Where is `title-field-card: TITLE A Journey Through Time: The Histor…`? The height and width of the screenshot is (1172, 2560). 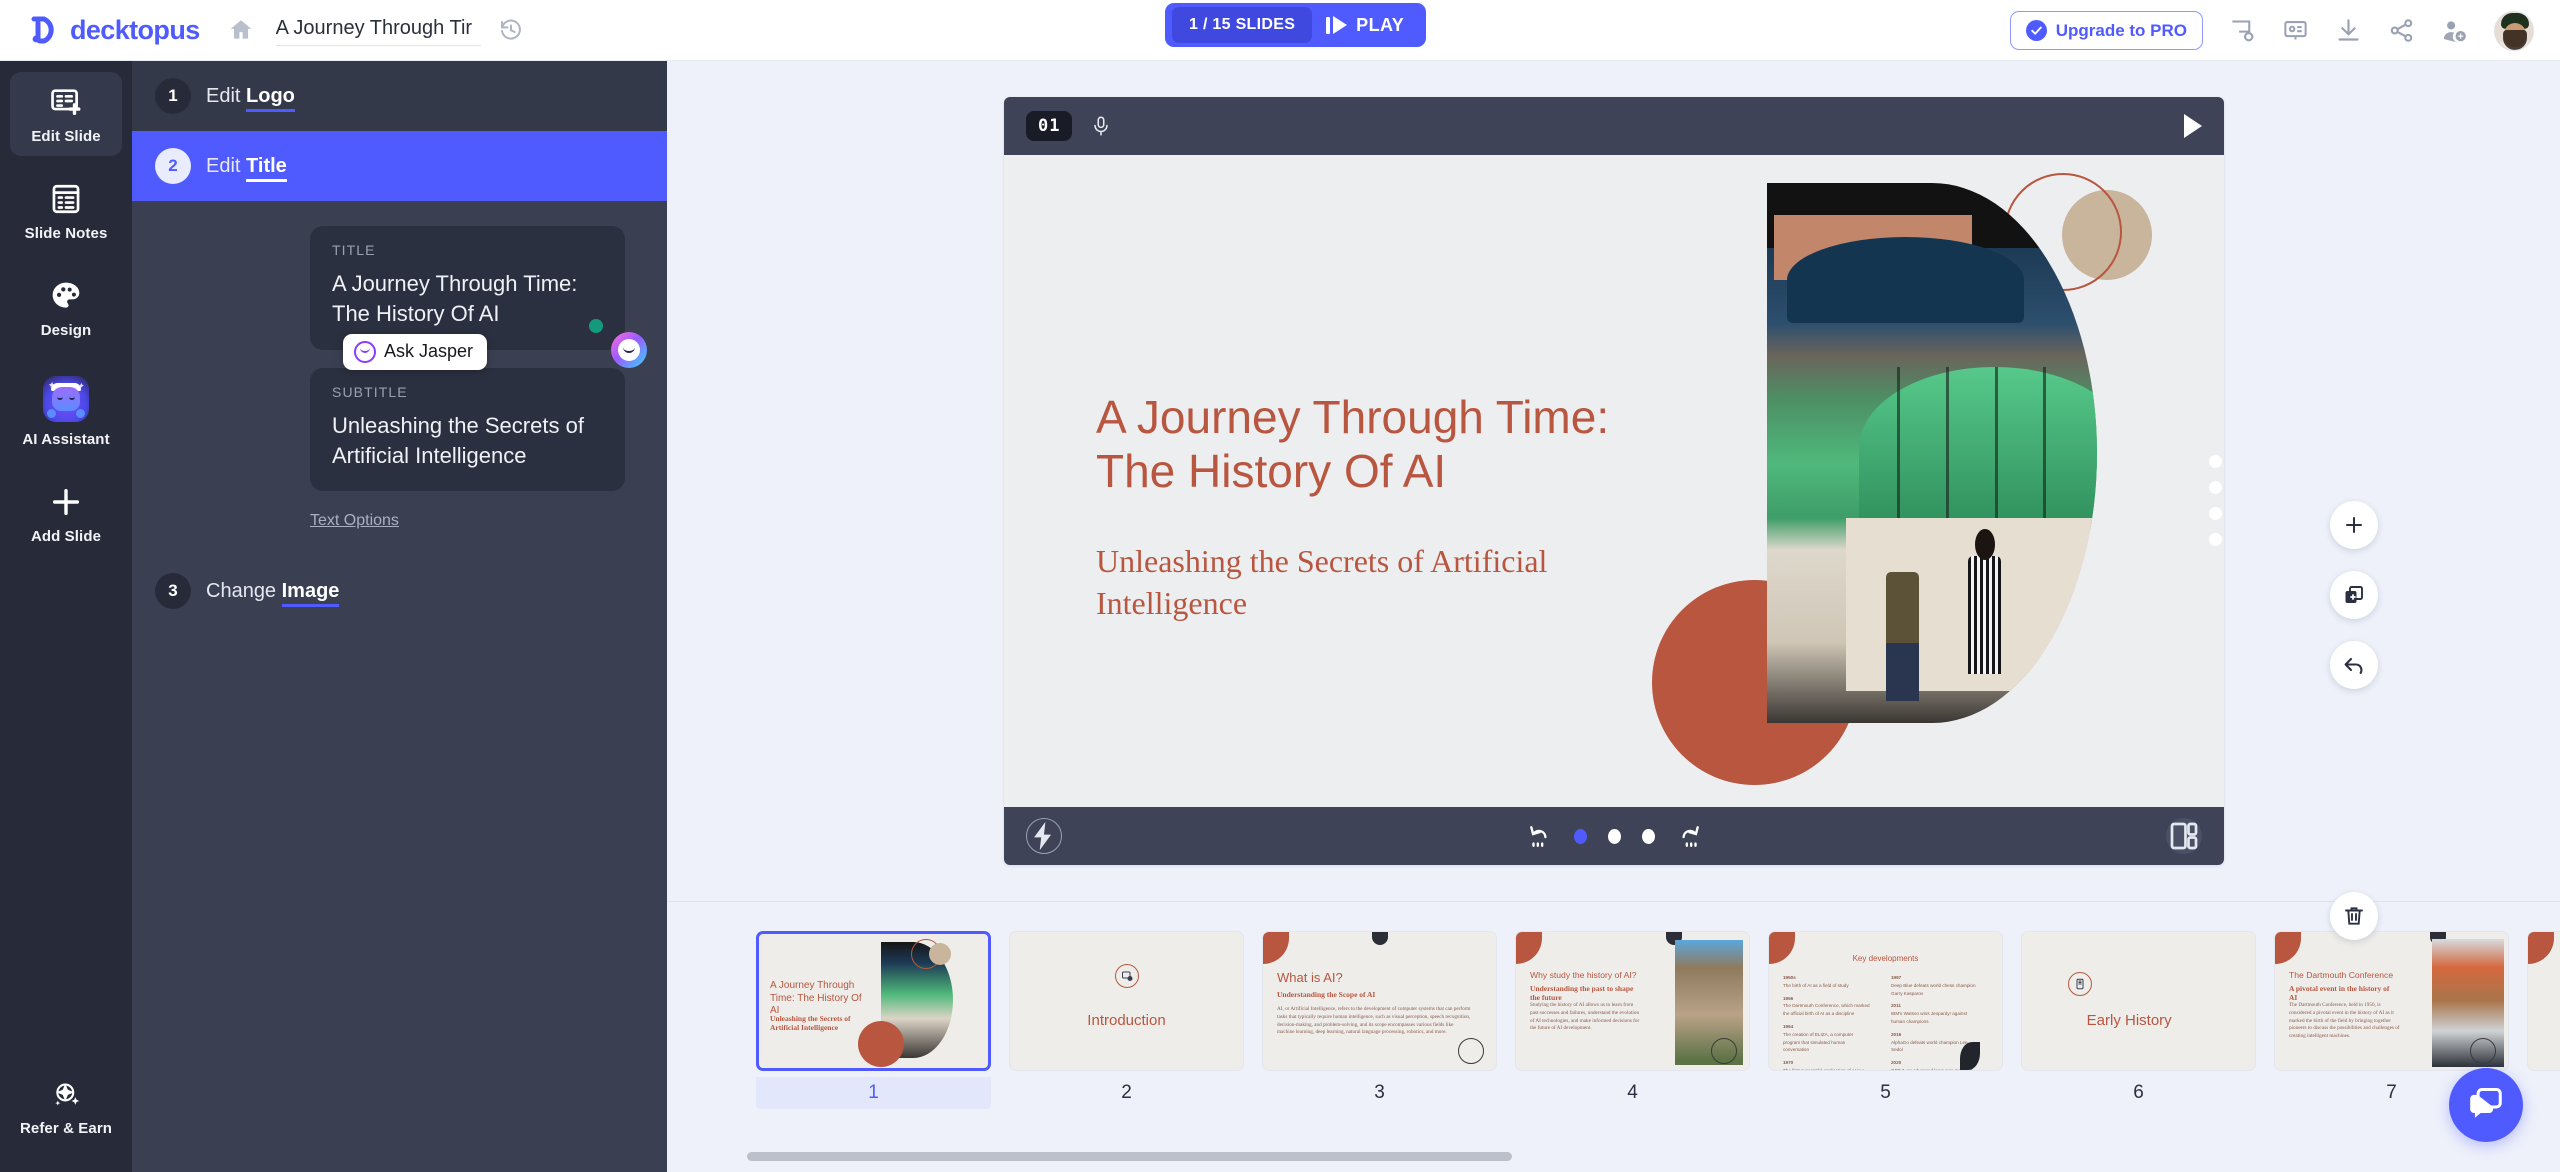
title-field-card: TITLE A Journey Through Time: The Histor… is located at coordinates (478, 298).